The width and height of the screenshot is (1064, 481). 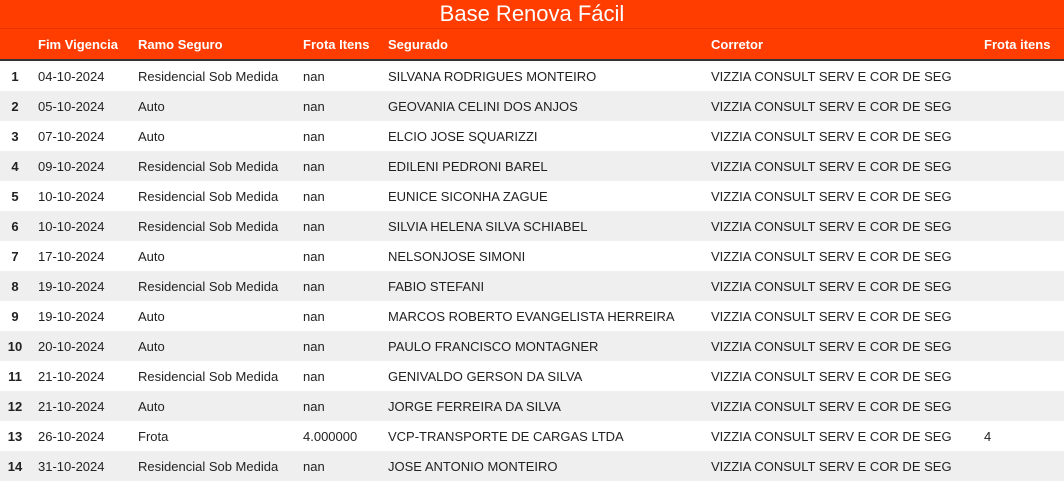 What do you see at coordinates (541, 256) in the screenshot?
I see `cell-segurado: NELSONJOSE SIMONI` at bounding box center [541, 256].